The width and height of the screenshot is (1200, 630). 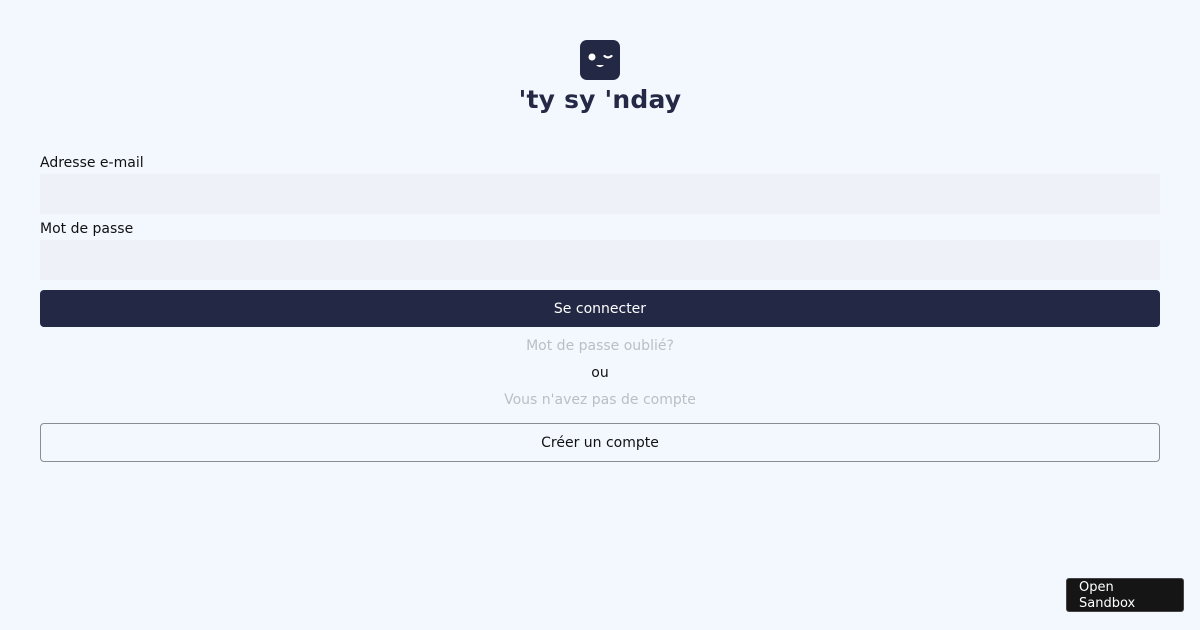 What do you see at coordinates (87, 229) in the screenshot?
I see `password-label: Mot de passe` at bounding box center [87, 229].